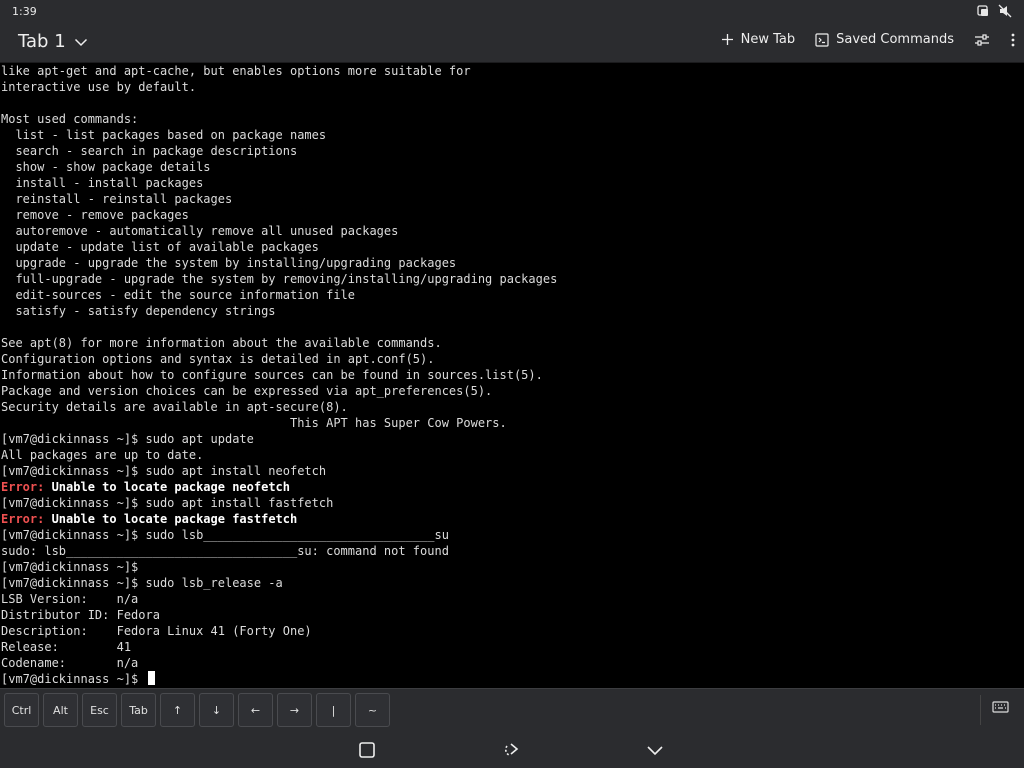 Image resolution: width=1024 pixels, height=768 pixels. I want to click on navigation-bar, so click(512, 750).